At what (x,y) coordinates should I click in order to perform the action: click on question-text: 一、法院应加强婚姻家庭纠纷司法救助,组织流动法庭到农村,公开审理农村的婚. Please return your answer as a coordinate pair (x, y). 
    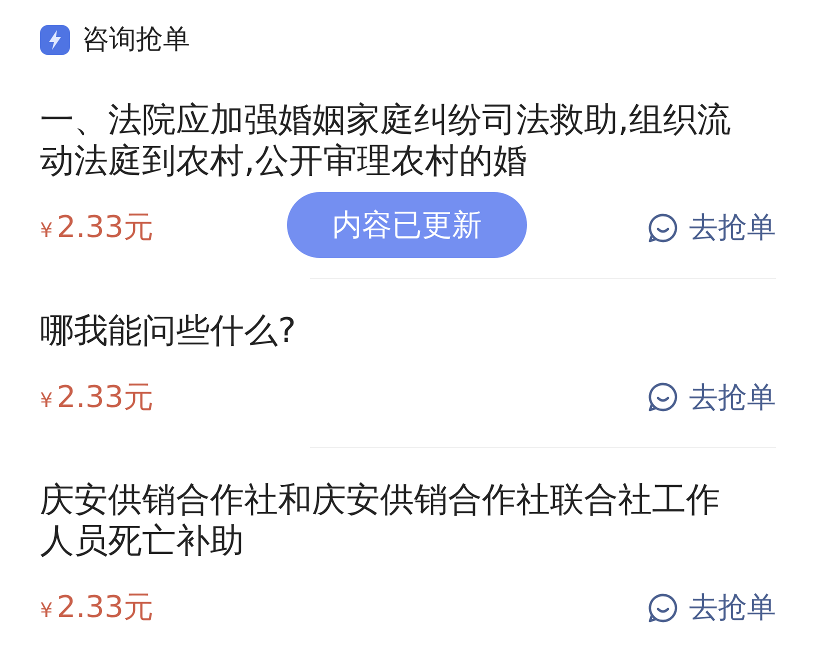
    Looking at the image, I should click on (386, 141).